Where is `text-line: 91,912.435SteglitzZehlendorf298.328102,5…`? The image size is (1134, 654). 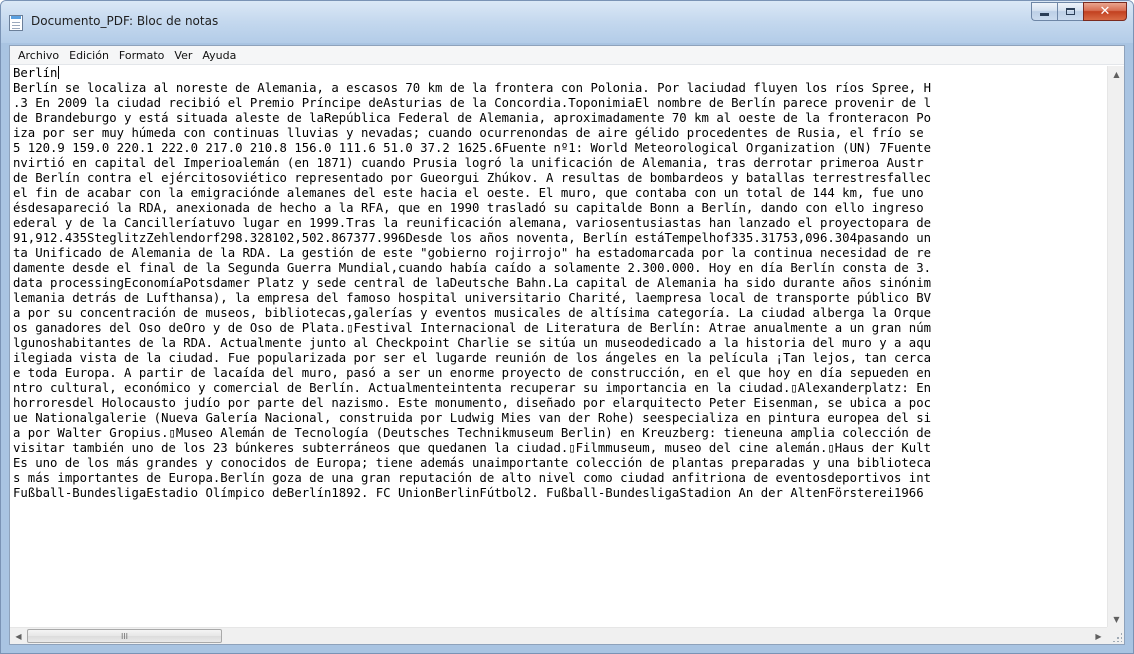
text-line: 91,912.435SteglitzZehlendorf298.328102,5… is located at coordinates (472, 238).